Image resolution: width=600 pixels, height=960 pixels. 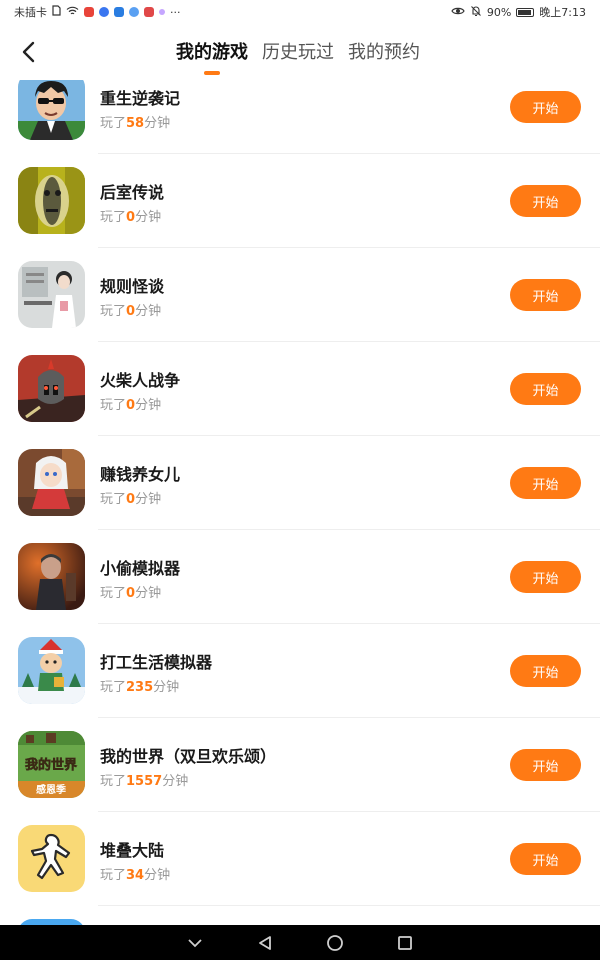 I want to click on play-time-minutes: 1557, so click(x=144, y=781).